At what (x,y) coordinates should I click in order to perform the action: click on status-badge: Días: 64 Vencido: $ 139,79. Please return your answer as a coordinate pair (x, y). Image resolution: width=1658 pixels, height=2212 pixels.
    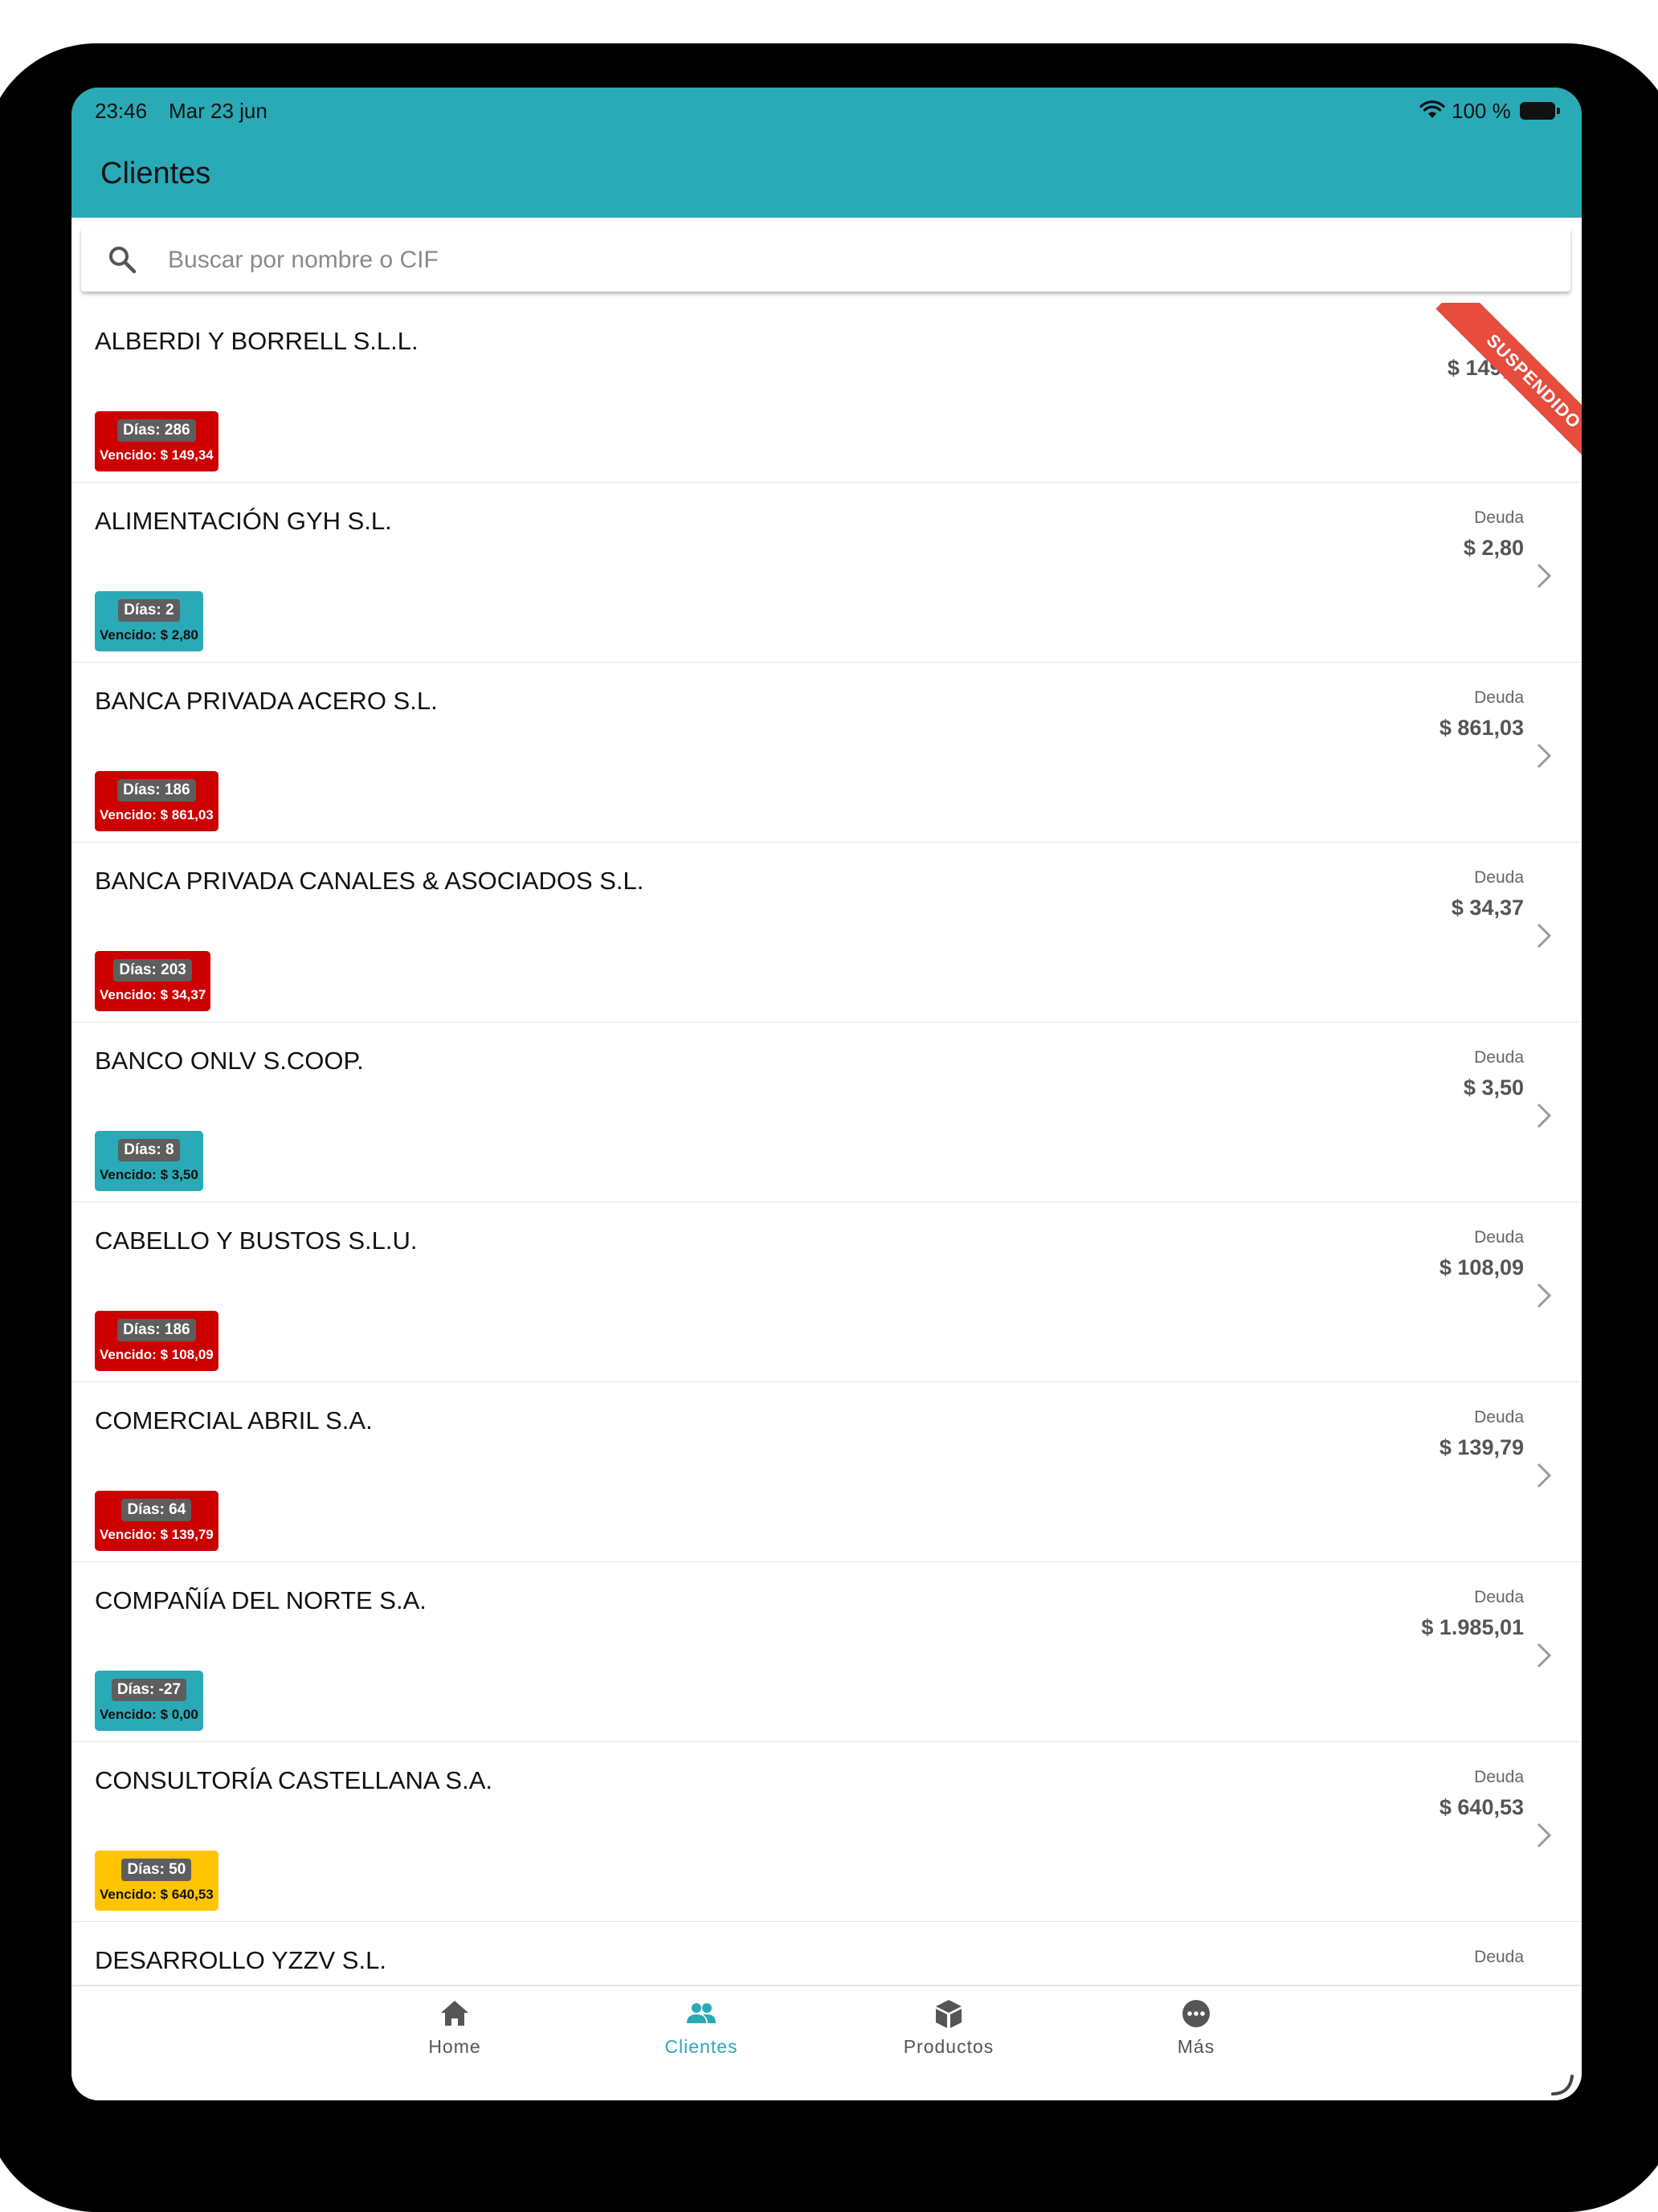
    Looking at the image, I should click on (156, 1521).